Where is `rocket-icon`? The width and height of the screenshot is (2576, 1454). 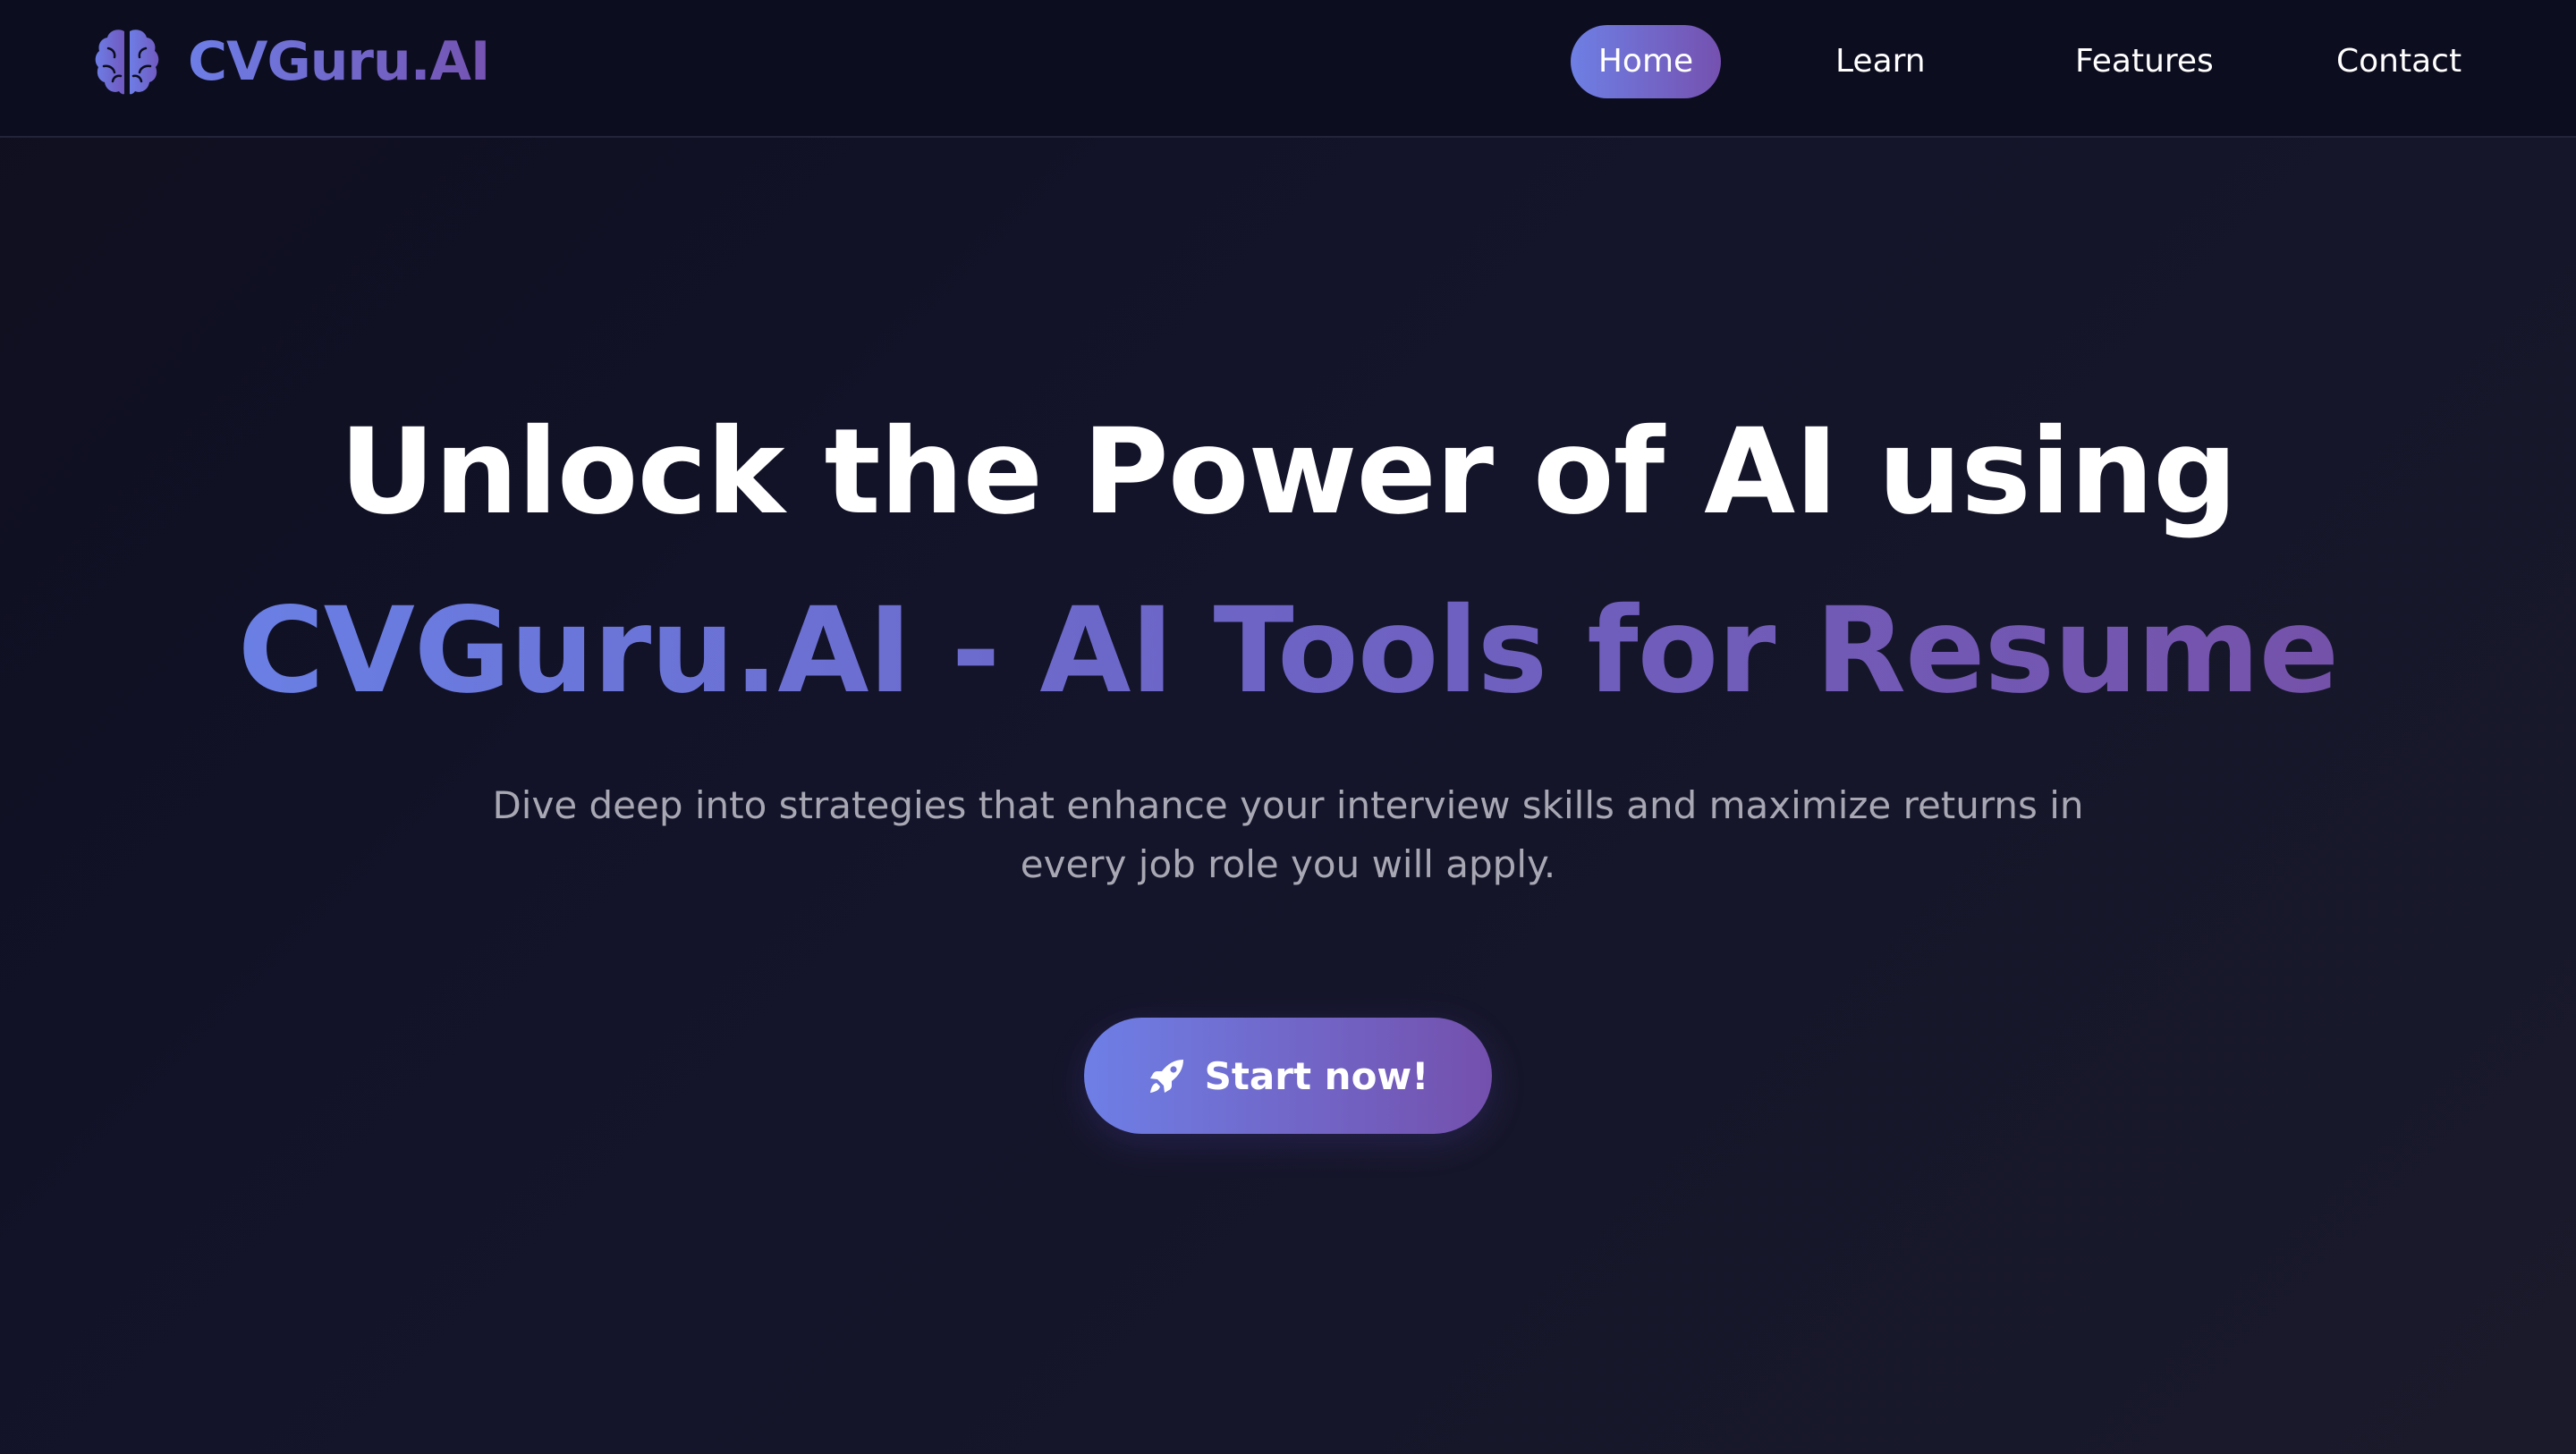 rocket-icon is located at coordinates (1166, 1076).